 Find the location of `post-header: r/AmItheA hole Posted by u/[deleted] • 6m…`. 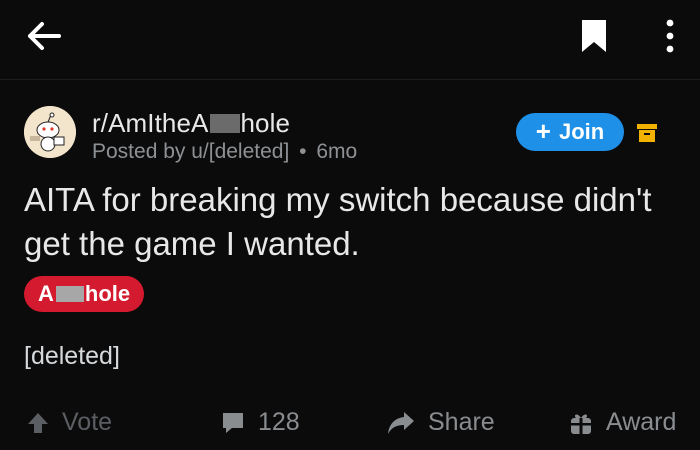

post-header: r/AmItheA hole Posted by u/[deleted] • 6m… is located at coordinates (354, 136).